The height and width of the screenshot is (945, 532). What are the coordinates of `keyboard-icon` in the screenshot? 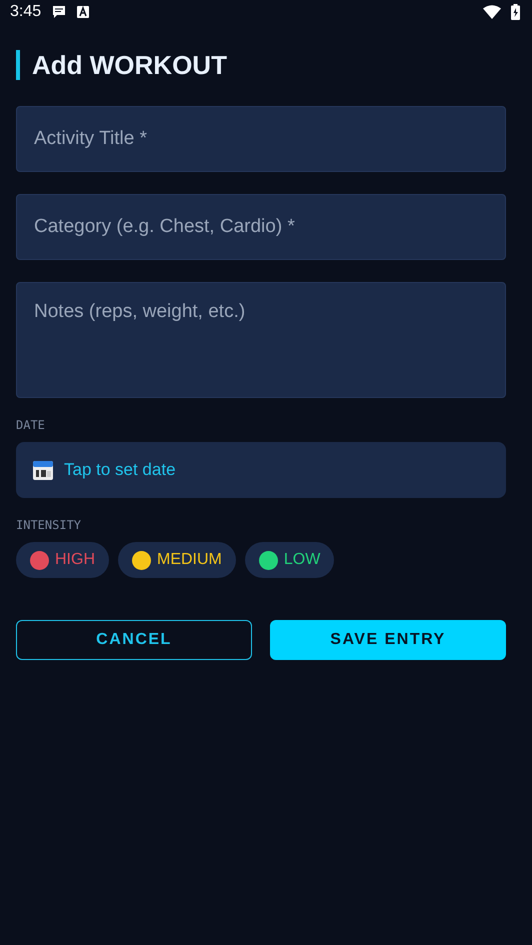 It's located at (83, 12).